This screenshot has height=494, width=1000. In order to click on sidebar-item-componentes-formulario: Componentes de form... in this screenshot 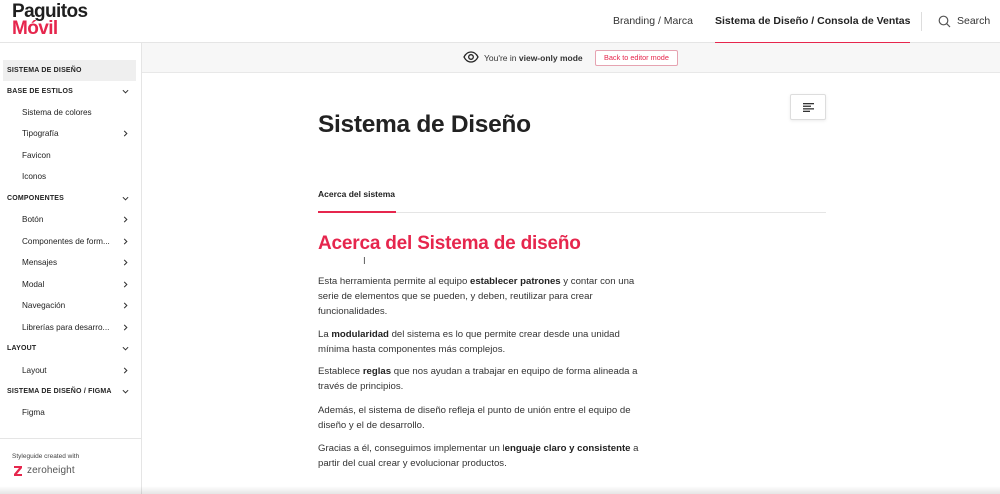, I will do `click(70, 241)`.